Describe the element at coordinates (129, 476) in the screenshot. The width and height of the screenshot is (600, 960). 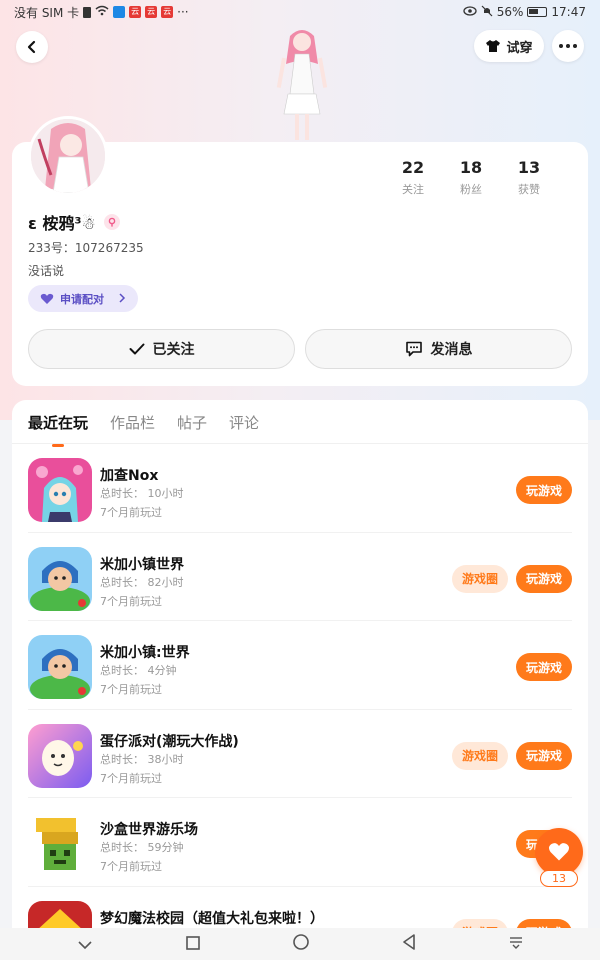
I see `game-name: 加查Nox` at that location.